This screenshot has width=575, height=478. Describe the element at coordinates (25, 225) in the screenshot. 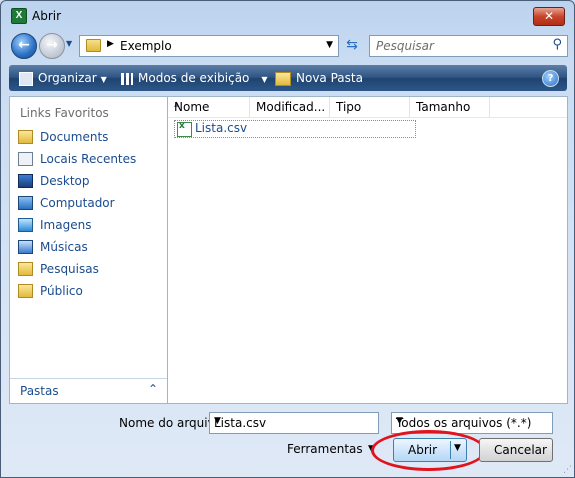

I see `pictures-icon` at that location.